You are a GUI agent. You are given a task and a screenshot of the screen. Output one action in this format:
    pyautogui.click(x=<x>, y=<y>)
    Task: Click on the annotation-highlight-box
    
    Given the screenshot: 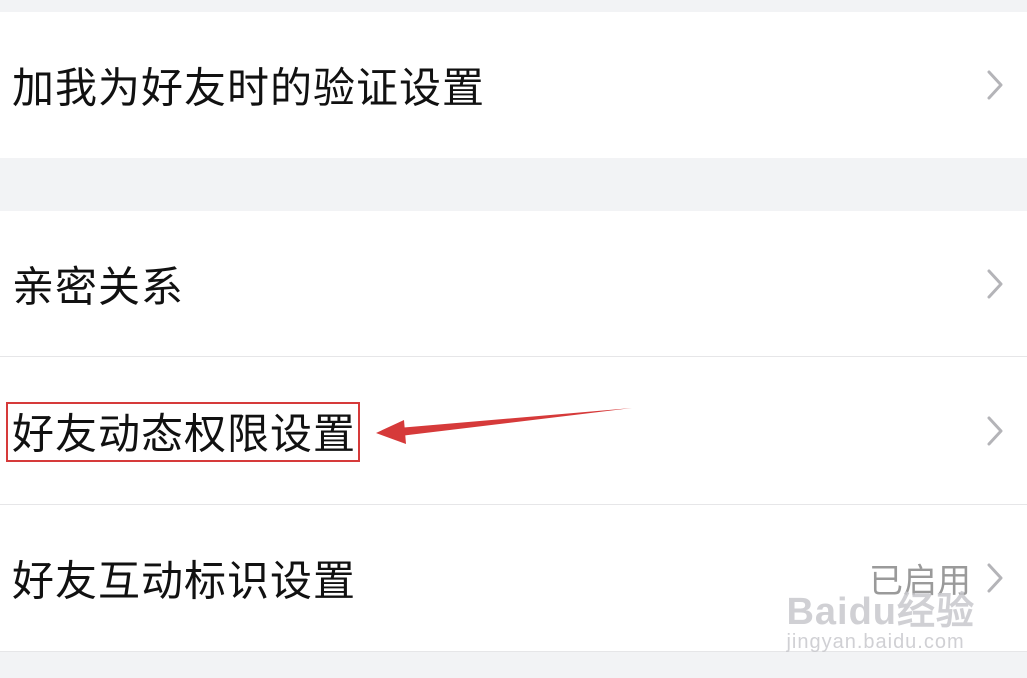 What is the action you would take?
    pyautogui.click(x=183, y=432)
    